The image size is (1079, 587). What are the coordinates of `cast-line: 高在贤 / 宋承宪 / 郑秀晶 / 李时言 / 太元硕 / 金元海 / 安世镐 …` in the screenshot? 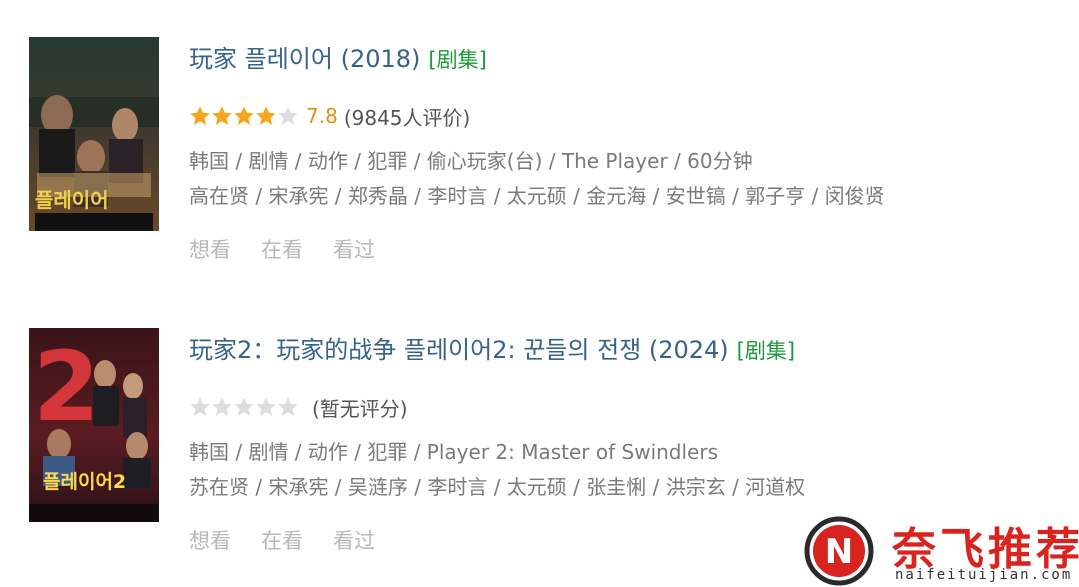 It's located at (537, 196).